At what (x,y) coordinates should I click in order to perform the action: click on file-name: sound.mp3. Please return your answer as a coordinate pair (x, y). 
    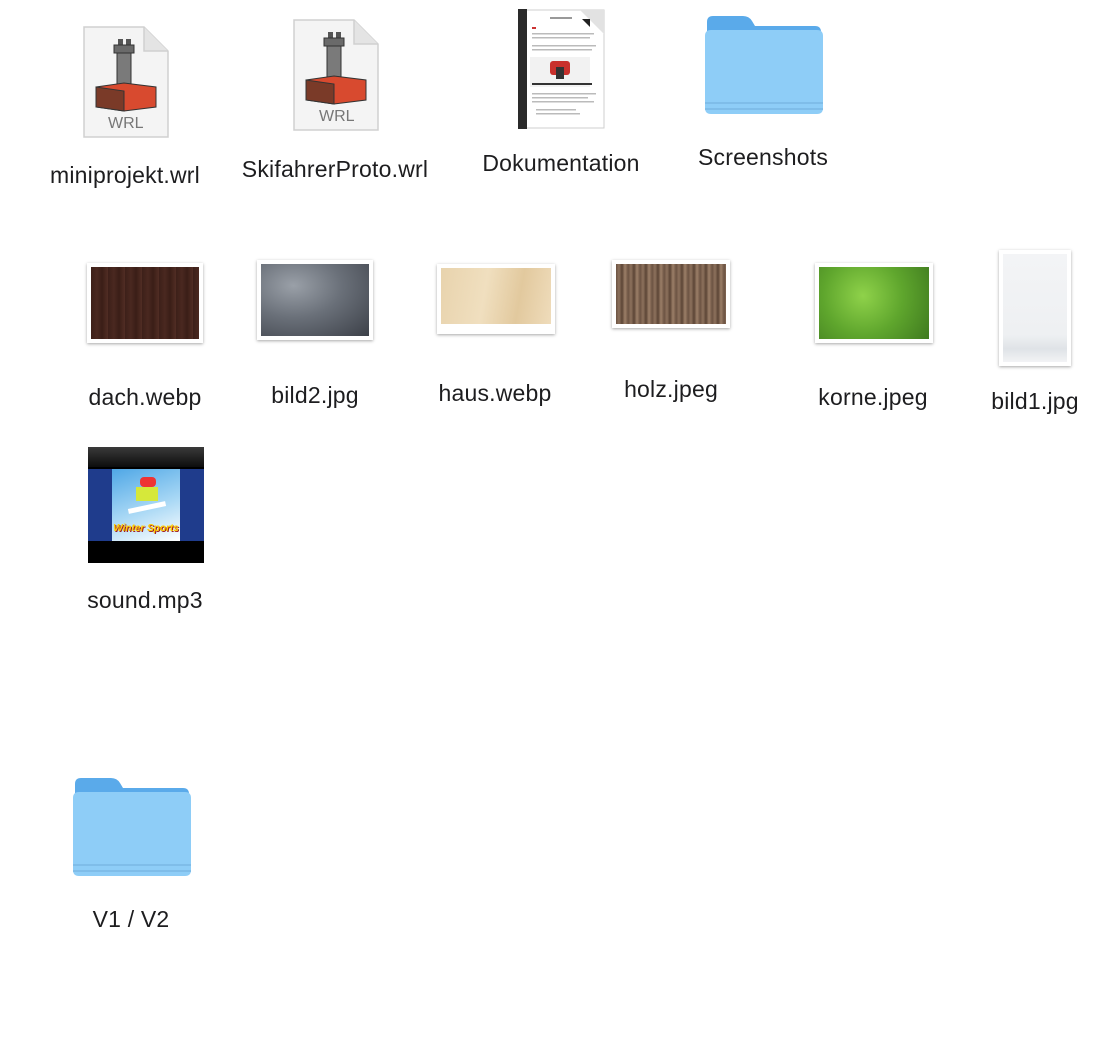
    Looking at the image, I should click on (145, 600).